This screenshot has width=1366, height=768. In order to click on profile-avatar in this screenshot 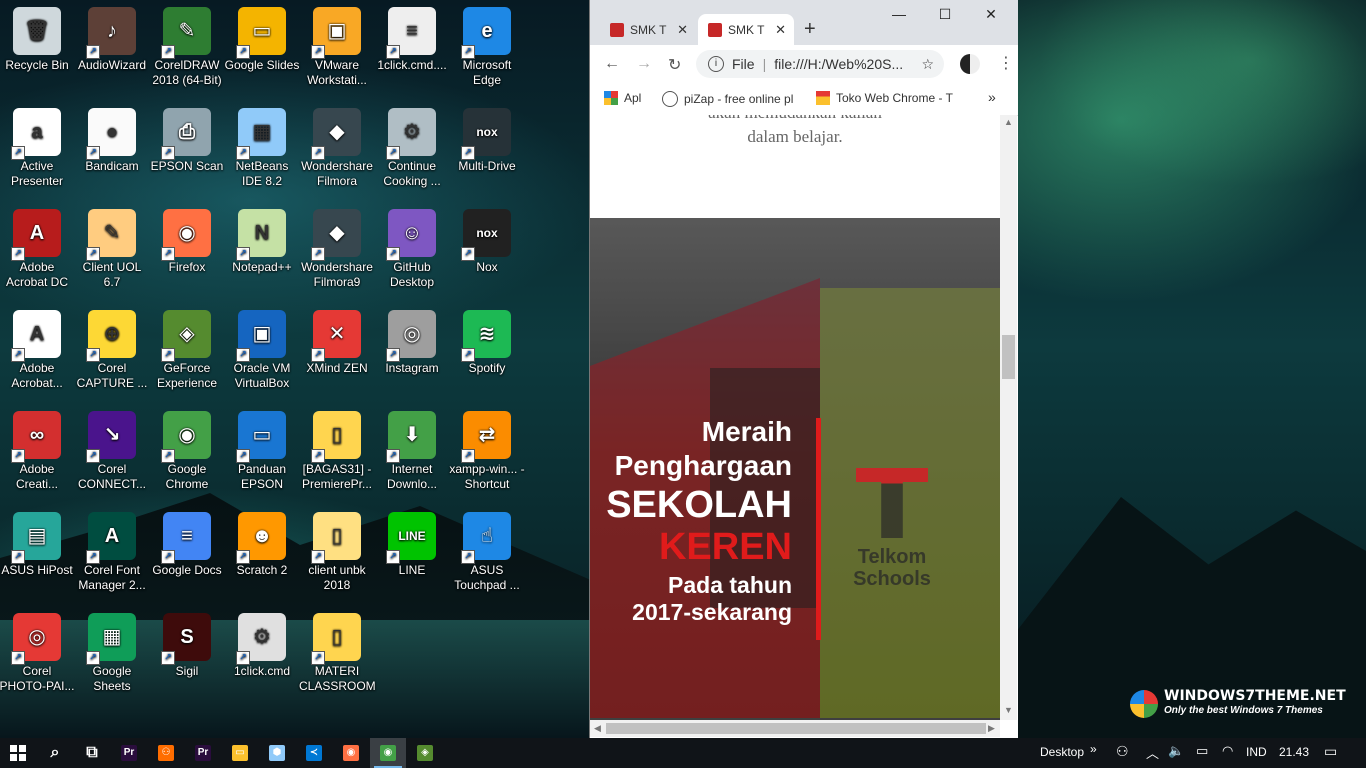, I will do `click(970, 64)`.